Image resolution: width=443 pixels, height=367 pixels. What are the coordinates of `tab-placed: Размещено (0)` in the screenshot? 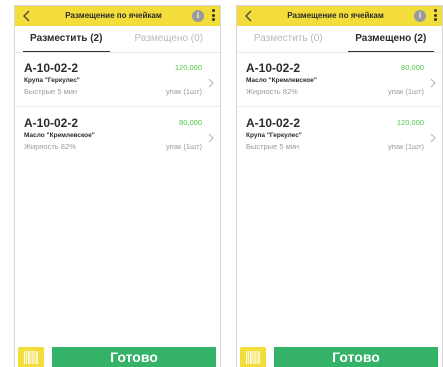 It's located at (169, 39).